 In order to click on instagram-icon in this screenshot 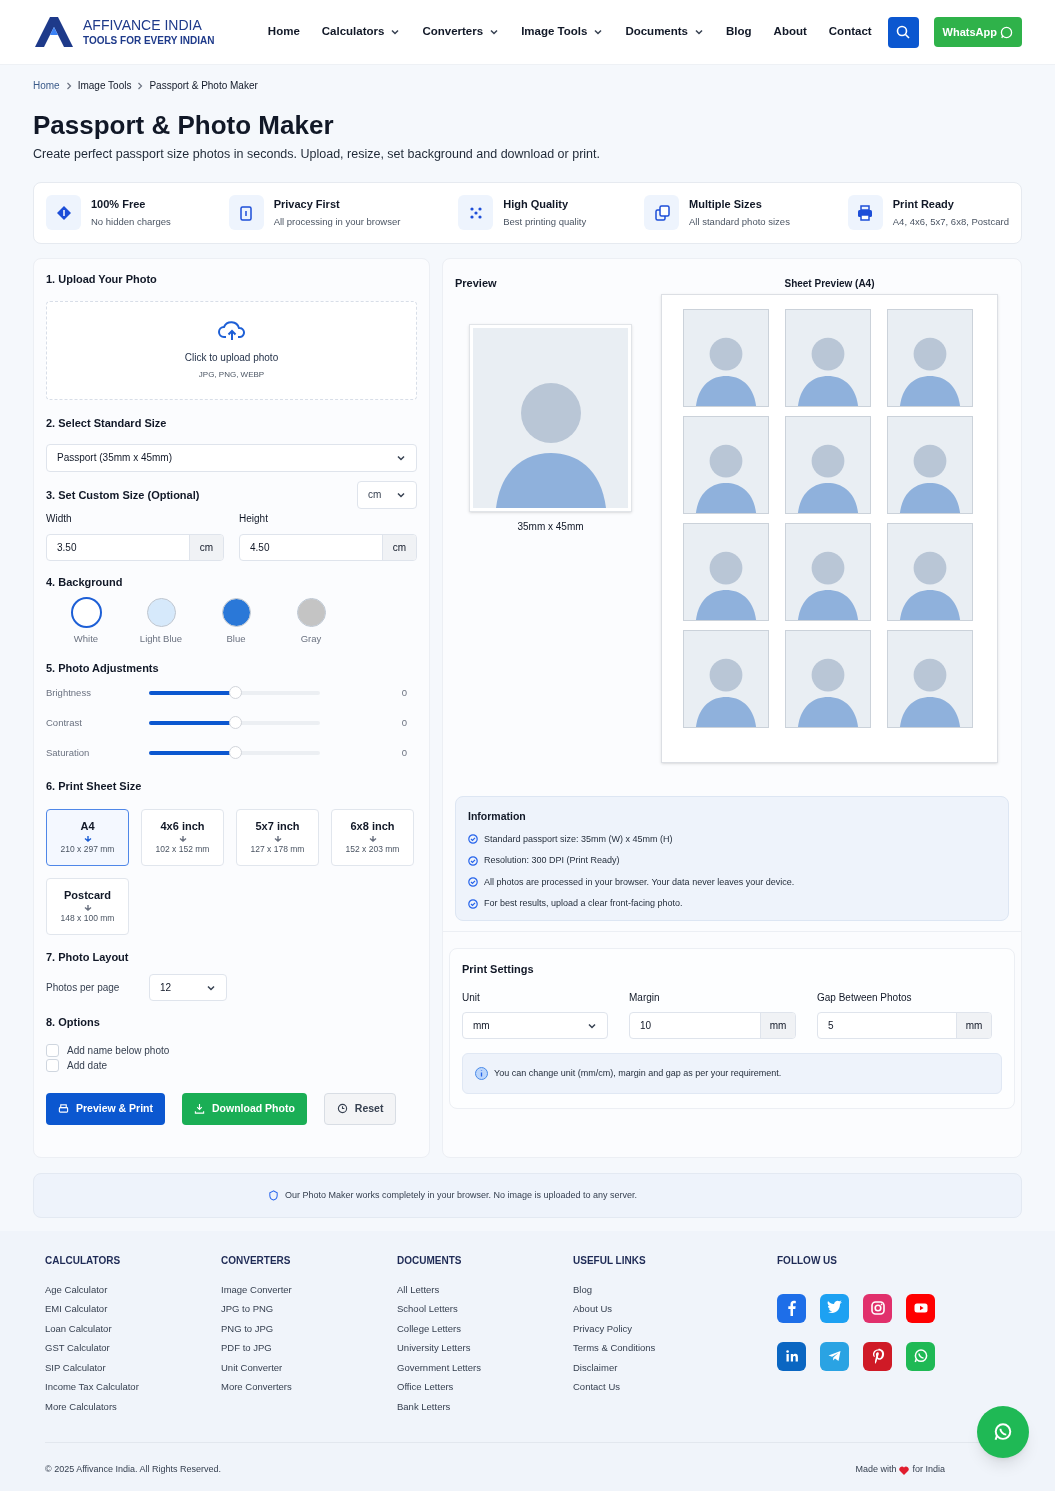, I will do `click(877, 1308)`.